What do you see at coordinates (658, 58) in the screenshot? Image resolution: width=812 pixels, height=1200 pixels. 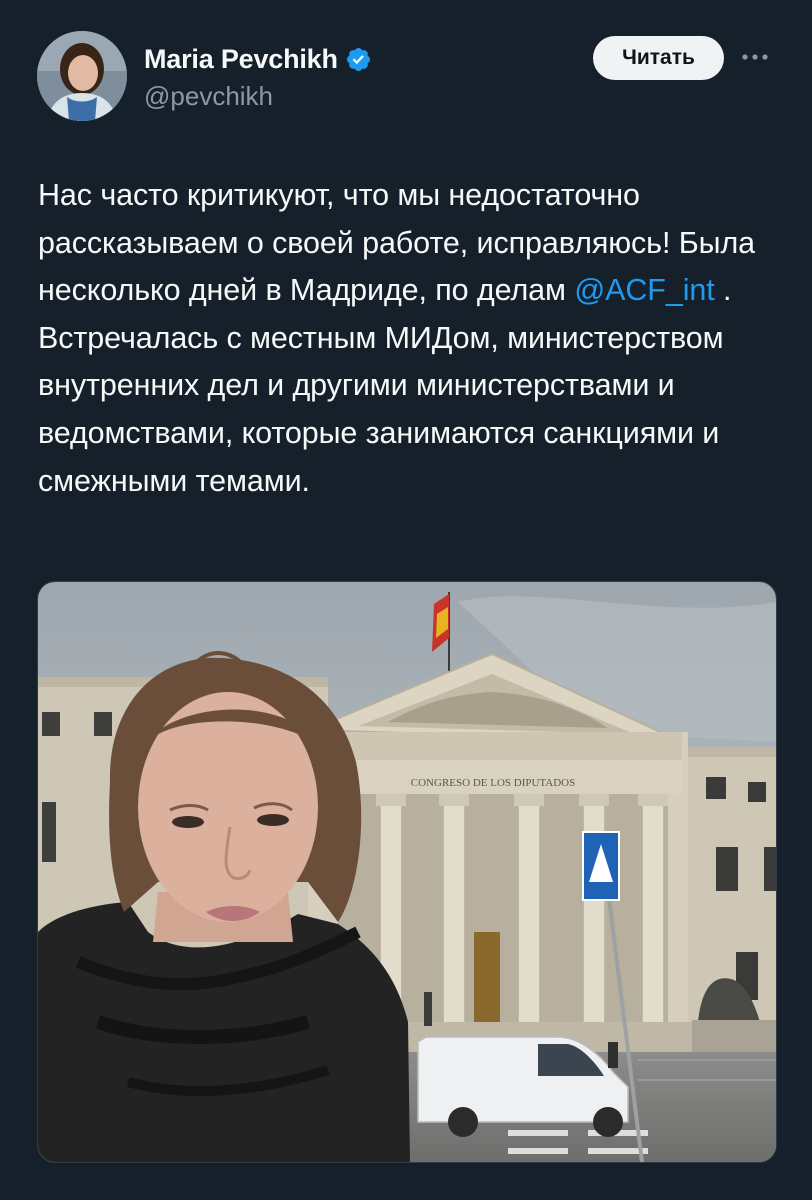 I see `follow-button: Читать` at bounding box center [658, 58].